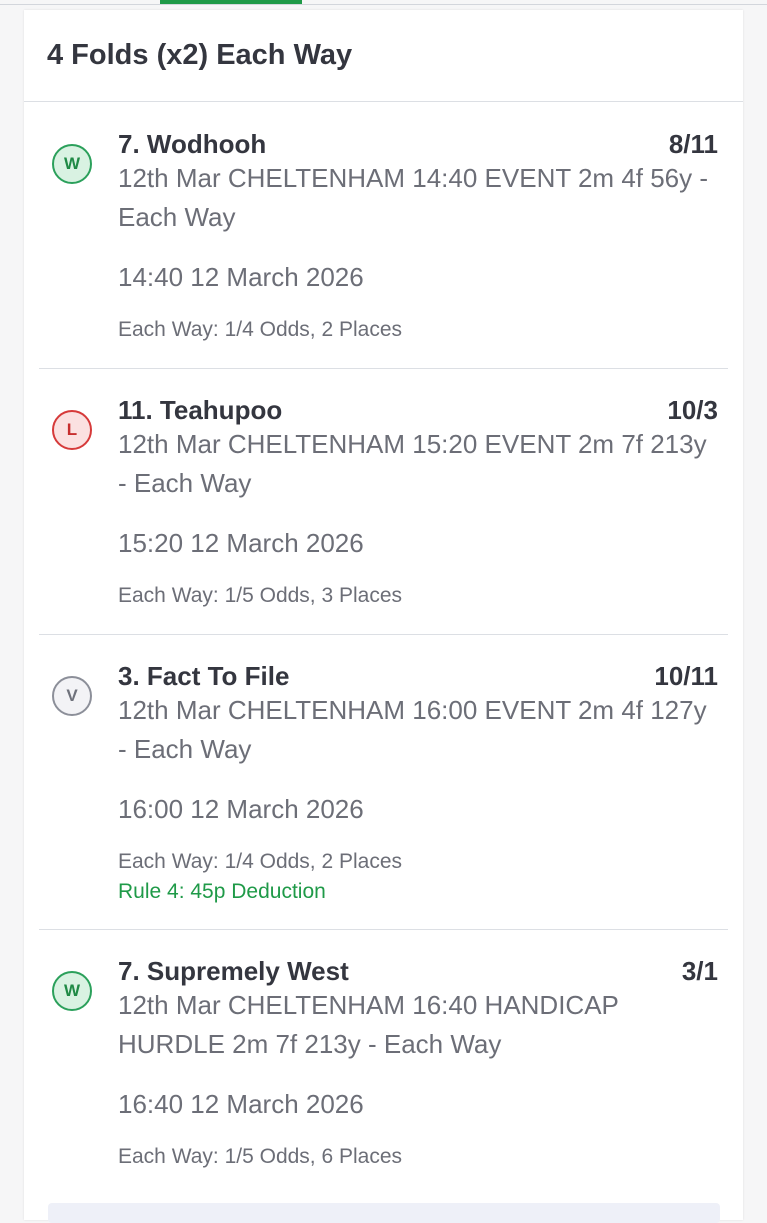  I want to click on event-datetime: 14:40 12 March 2026, so click(241, 277).